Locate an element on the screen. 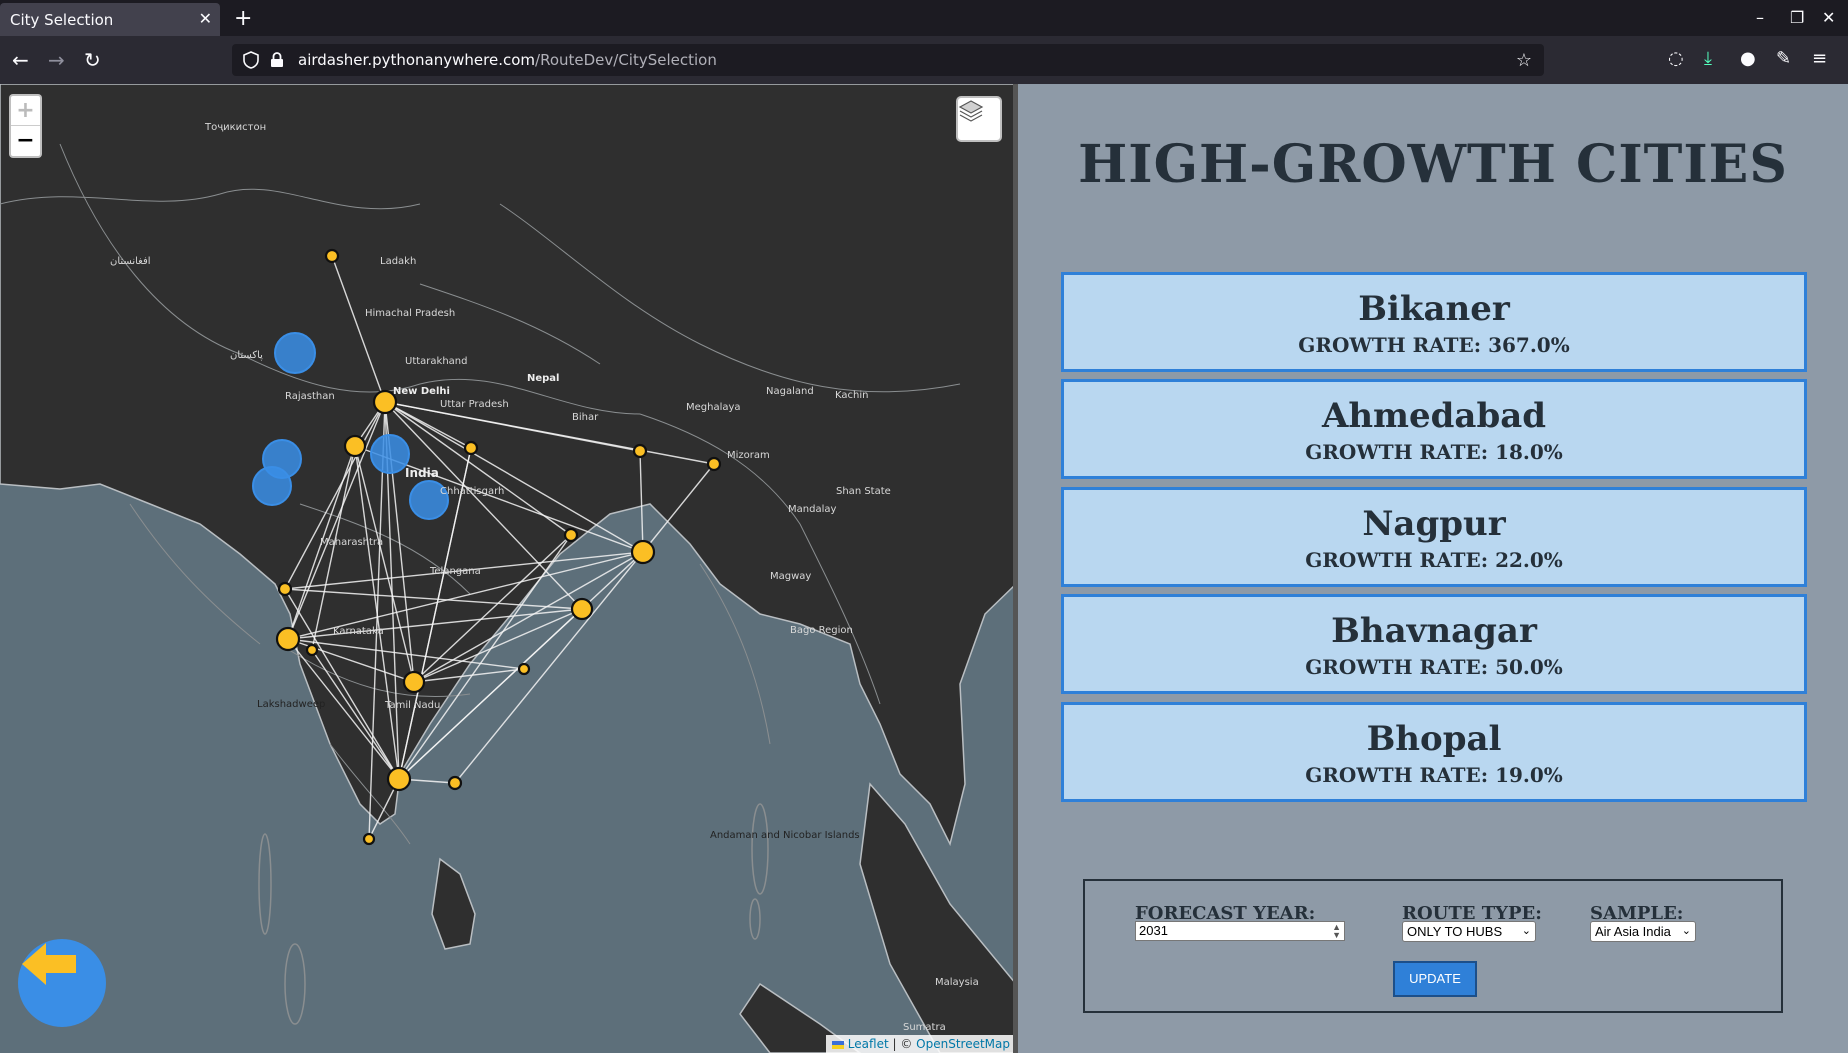 This screenshot has height=1053, width=1848. city-card: Ahmedabad GROWTH RATE: 18.0% is located at coordinates (1434, 429).